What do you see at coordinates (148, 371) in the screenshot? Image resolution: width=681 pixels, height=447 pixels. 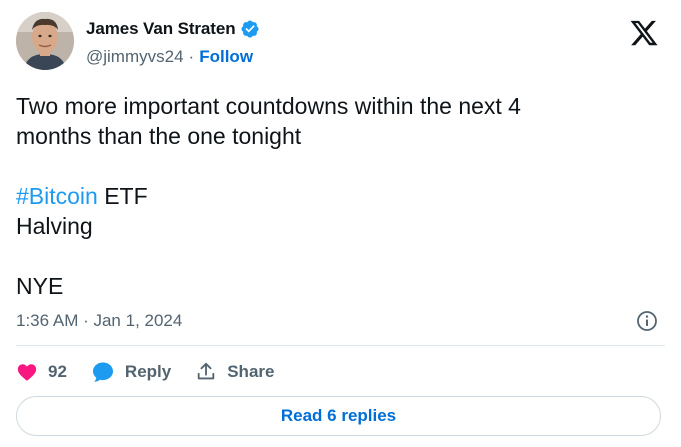 I see `reply-label: Reply` at bounding box center [148, 371].